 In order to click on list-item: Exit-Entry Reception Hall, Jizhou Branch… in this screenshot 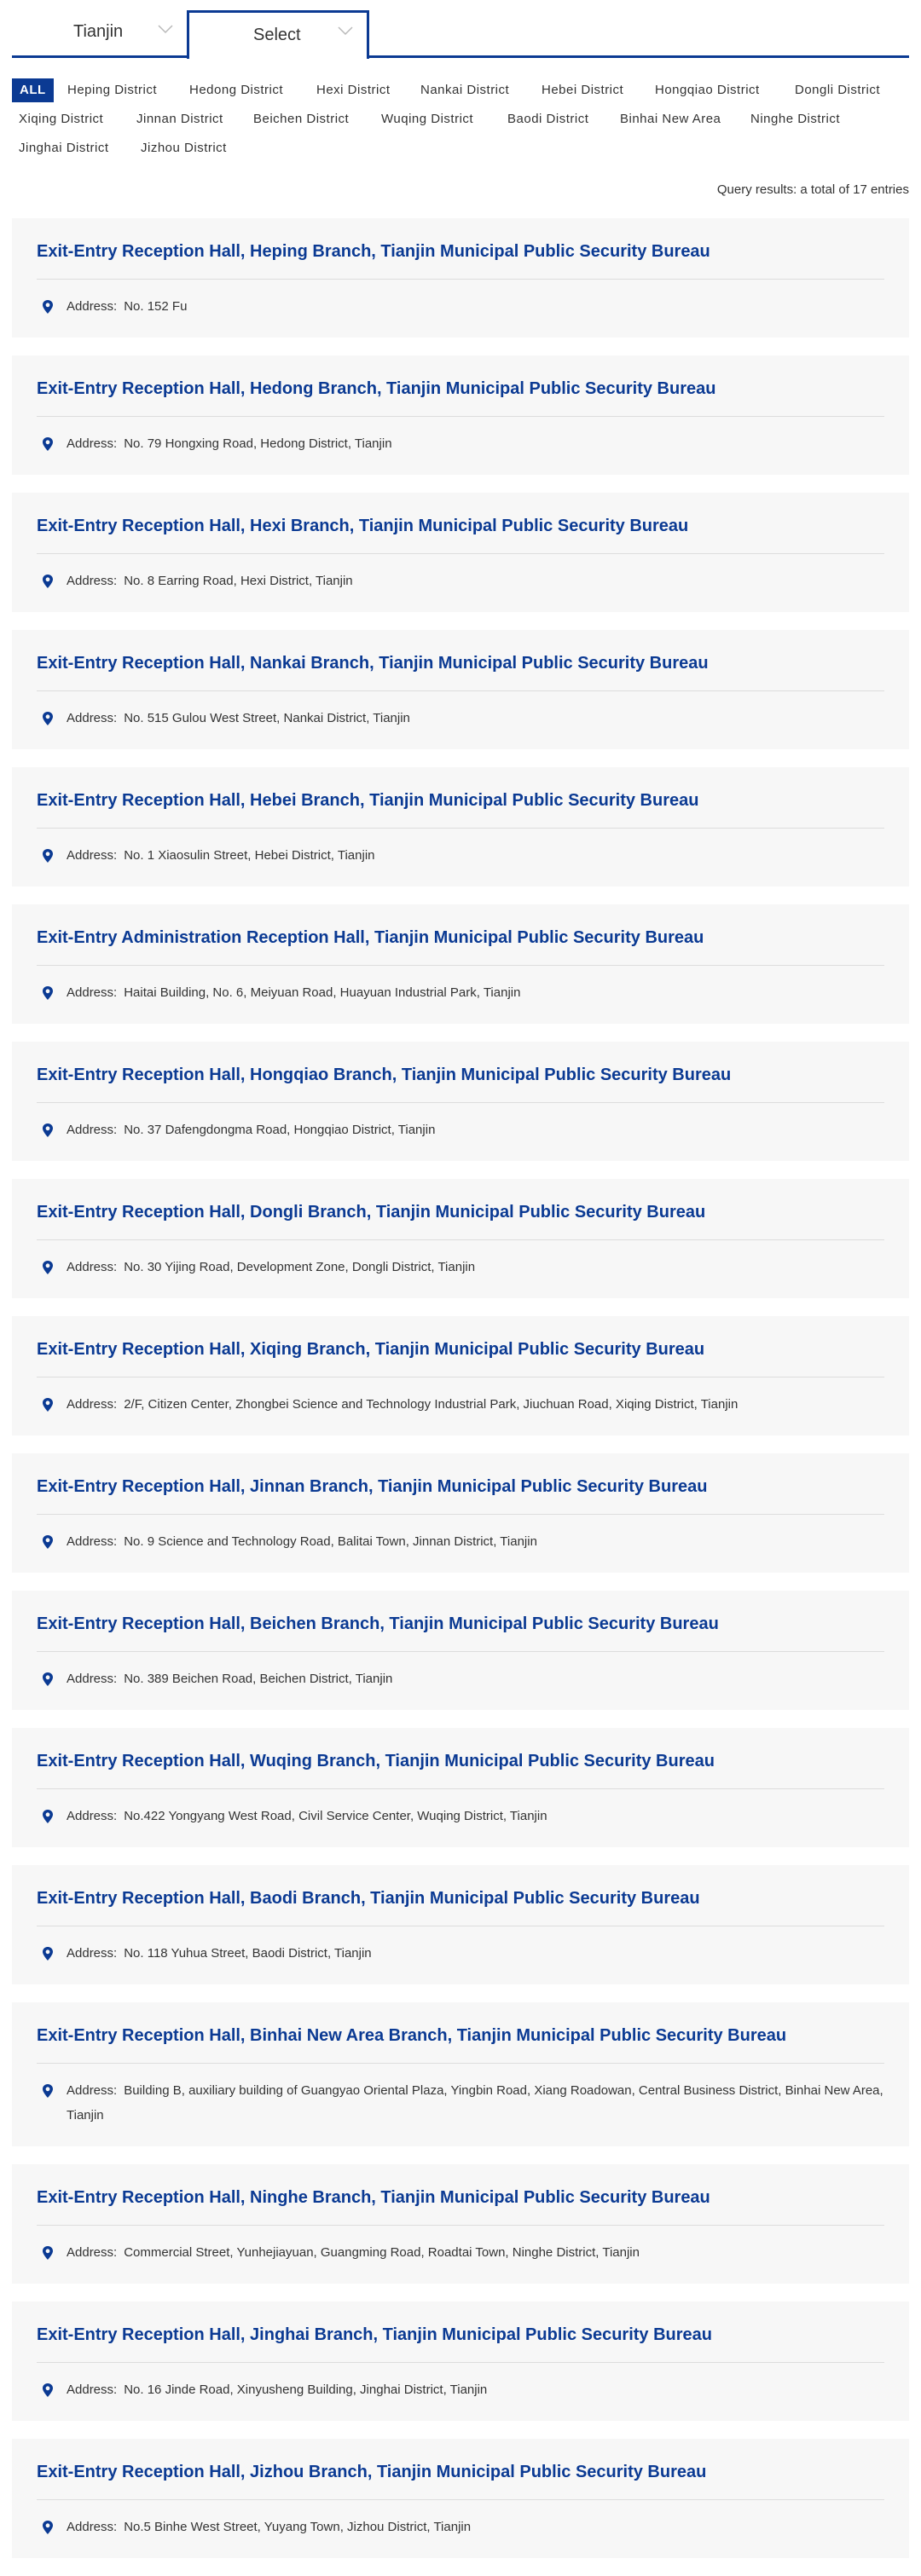, I will do `click(460, 2498)`.